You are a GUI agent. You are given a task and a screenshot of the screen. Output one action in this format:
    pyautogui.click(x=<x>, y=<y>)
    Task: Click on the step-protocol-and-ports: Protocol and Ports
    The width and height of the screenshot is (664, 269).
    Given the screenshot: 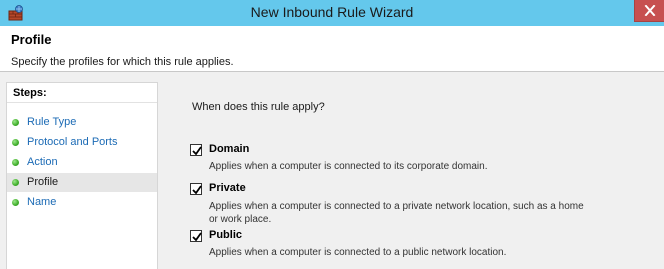 What is the action you would take?
    pyautogui.click(x=82, y=142)
    